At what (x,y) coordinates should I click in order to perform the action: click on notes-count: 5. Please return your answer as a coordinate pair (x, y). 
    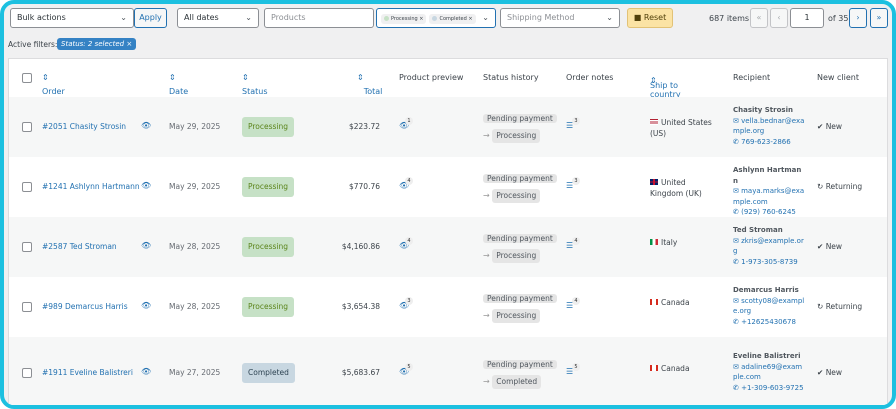
    Looking at the image, I should click on (576, 367).